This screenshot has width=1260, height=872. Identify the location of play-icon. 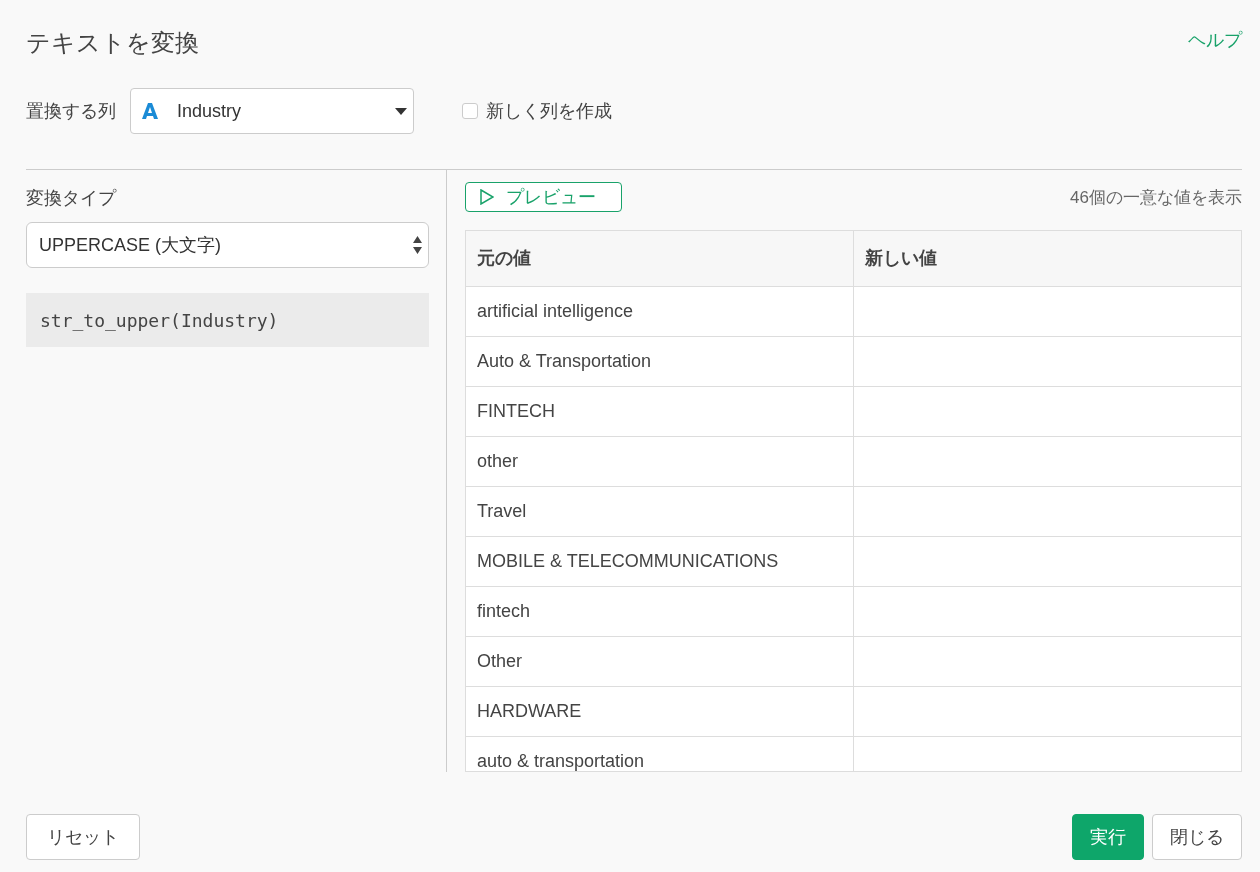
(487, 197).